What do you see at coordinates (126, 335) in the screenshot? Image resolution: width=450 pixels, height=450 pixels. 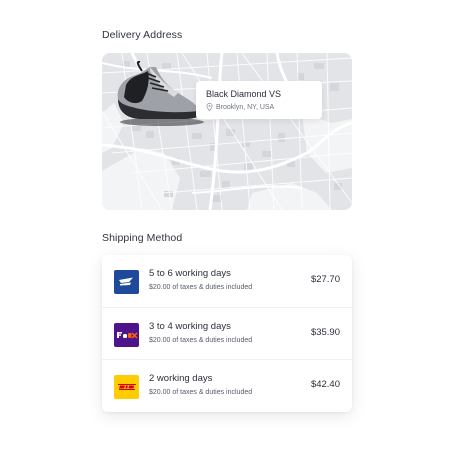 I see `fedex-logo-icon` at bounding box center [126, 335].